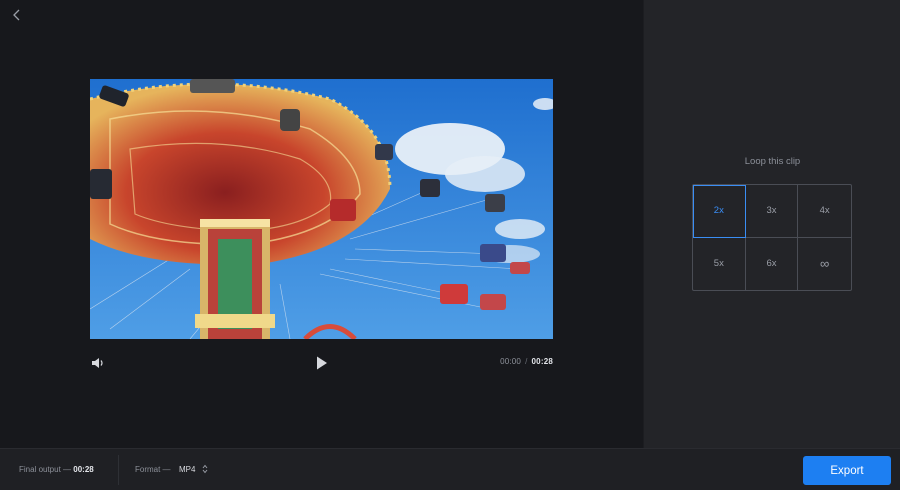 The width and height of the screenshot is (900, 490). I want to click on final-output-label: Final output —, so click(45, 469).